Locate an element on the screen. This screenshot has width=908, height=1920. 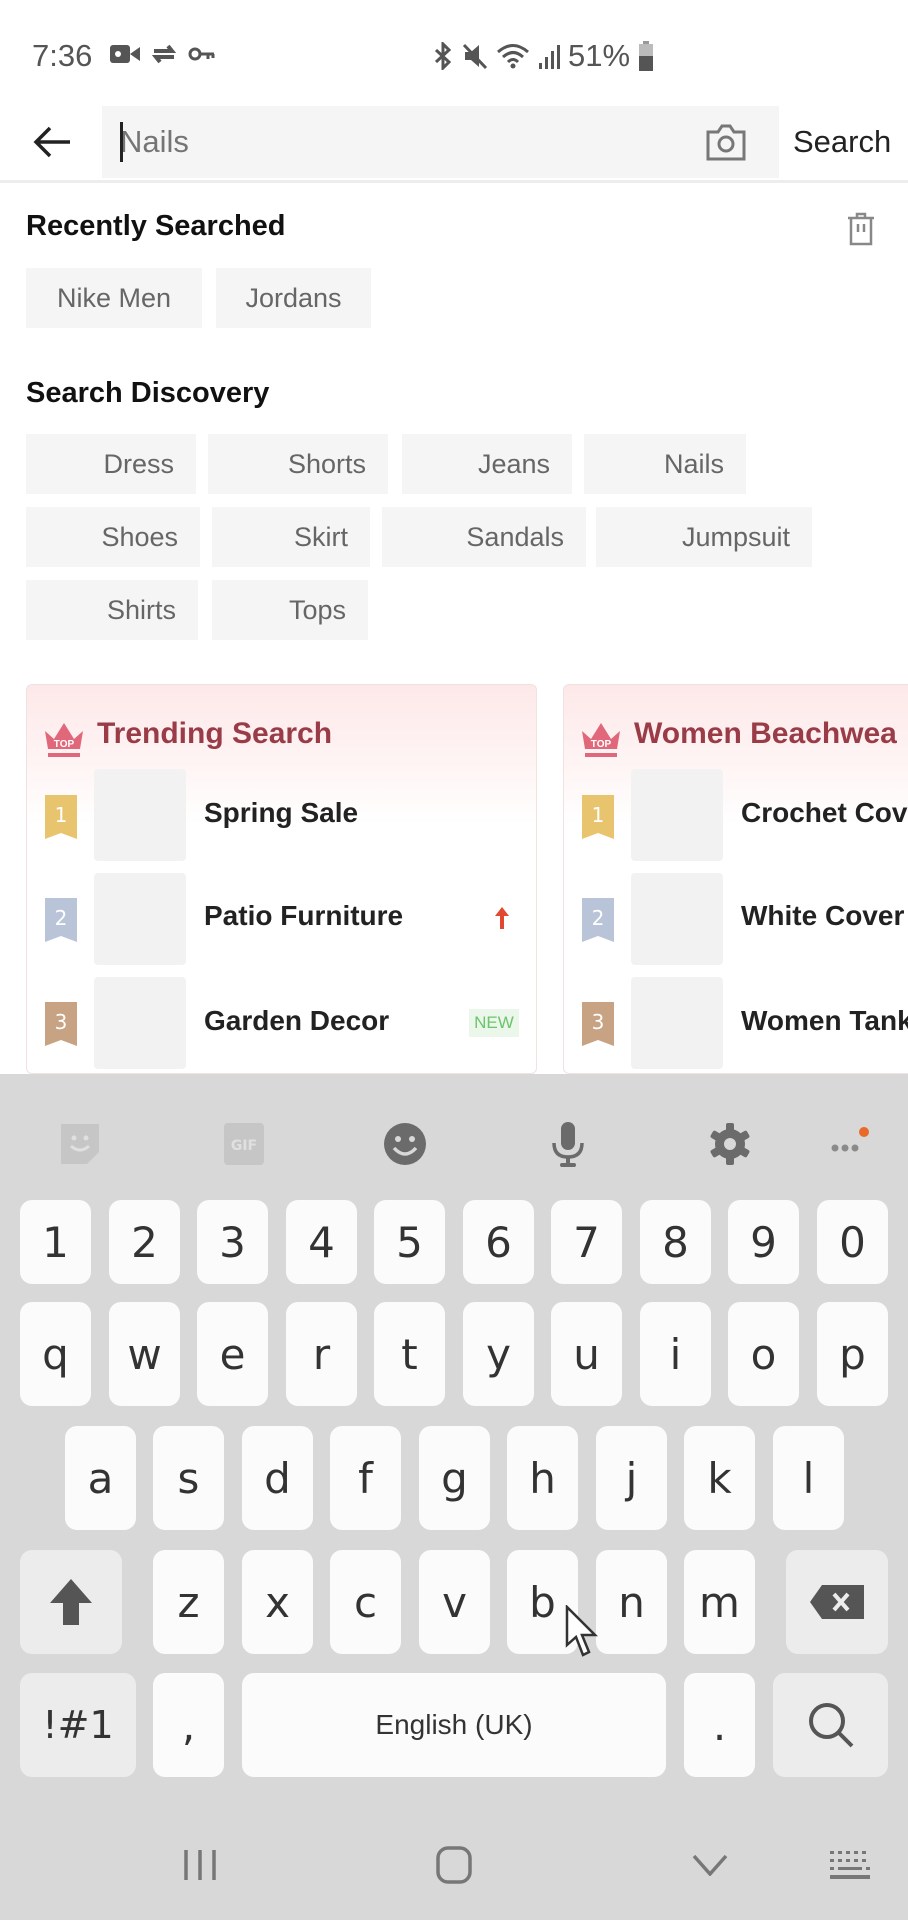
space-key: English (UK) is located at coordinates (454, 1725).